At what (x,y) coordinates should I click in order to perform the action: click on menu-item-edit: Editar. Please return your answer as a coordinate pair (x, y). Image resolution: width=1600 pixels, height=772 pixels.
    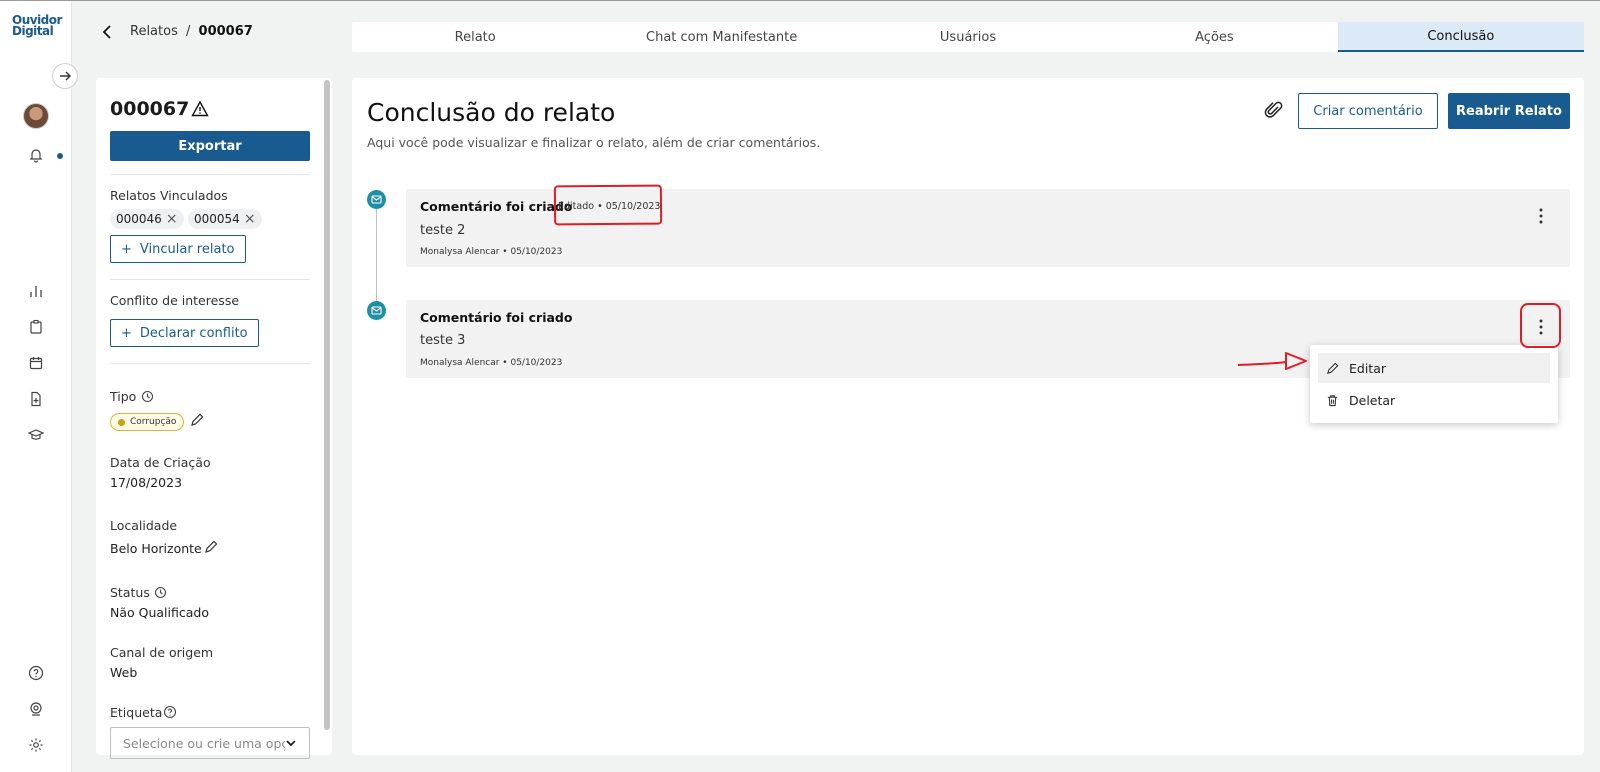
    Looking at the image, I should click on (1434, 368).